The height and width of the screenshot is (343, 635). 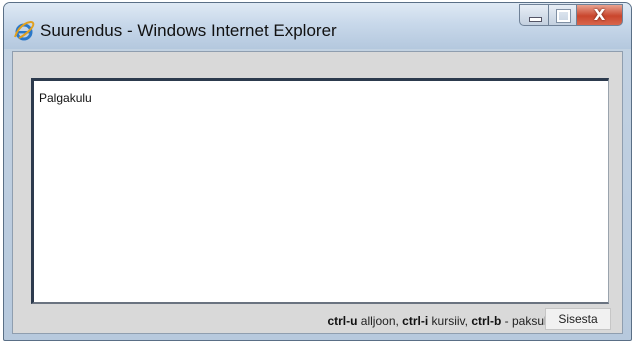 I want to click on maximize-icon, so click(x=563, y=16).